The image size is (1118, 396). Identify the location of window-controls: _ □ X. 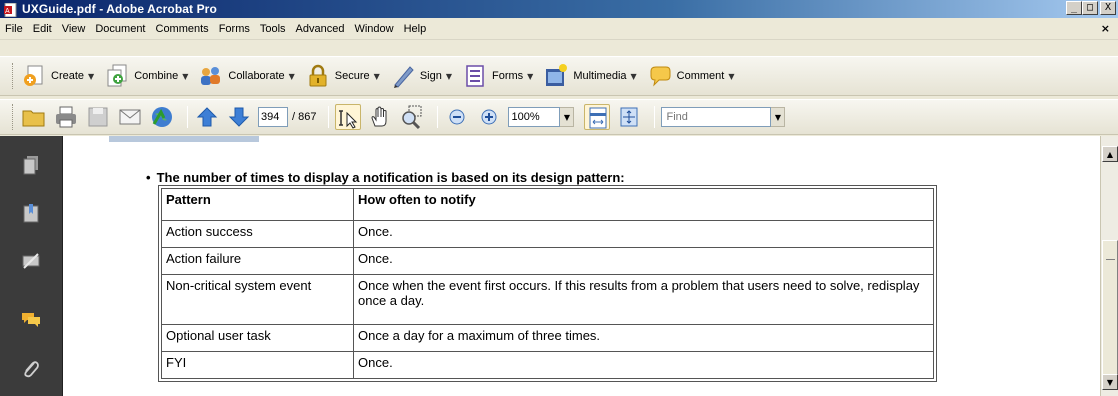
(1091, 8).